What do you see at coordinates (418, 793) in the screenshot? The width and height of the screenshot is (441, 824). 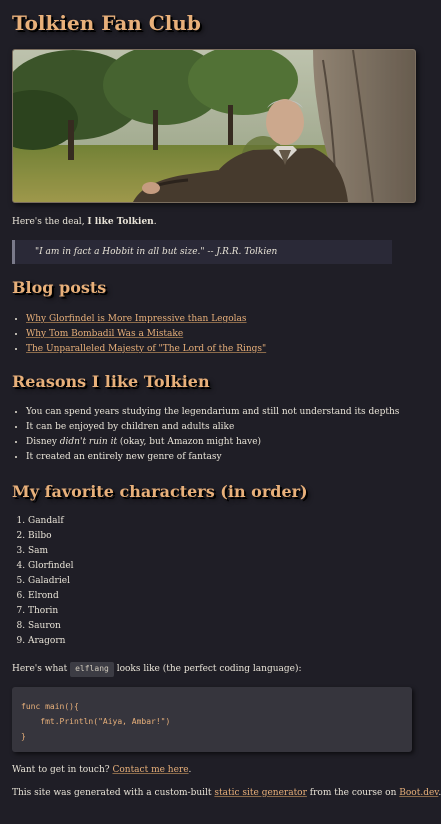 I see `bootdev-link: Boot.dev` at bounding box center [418, 793].